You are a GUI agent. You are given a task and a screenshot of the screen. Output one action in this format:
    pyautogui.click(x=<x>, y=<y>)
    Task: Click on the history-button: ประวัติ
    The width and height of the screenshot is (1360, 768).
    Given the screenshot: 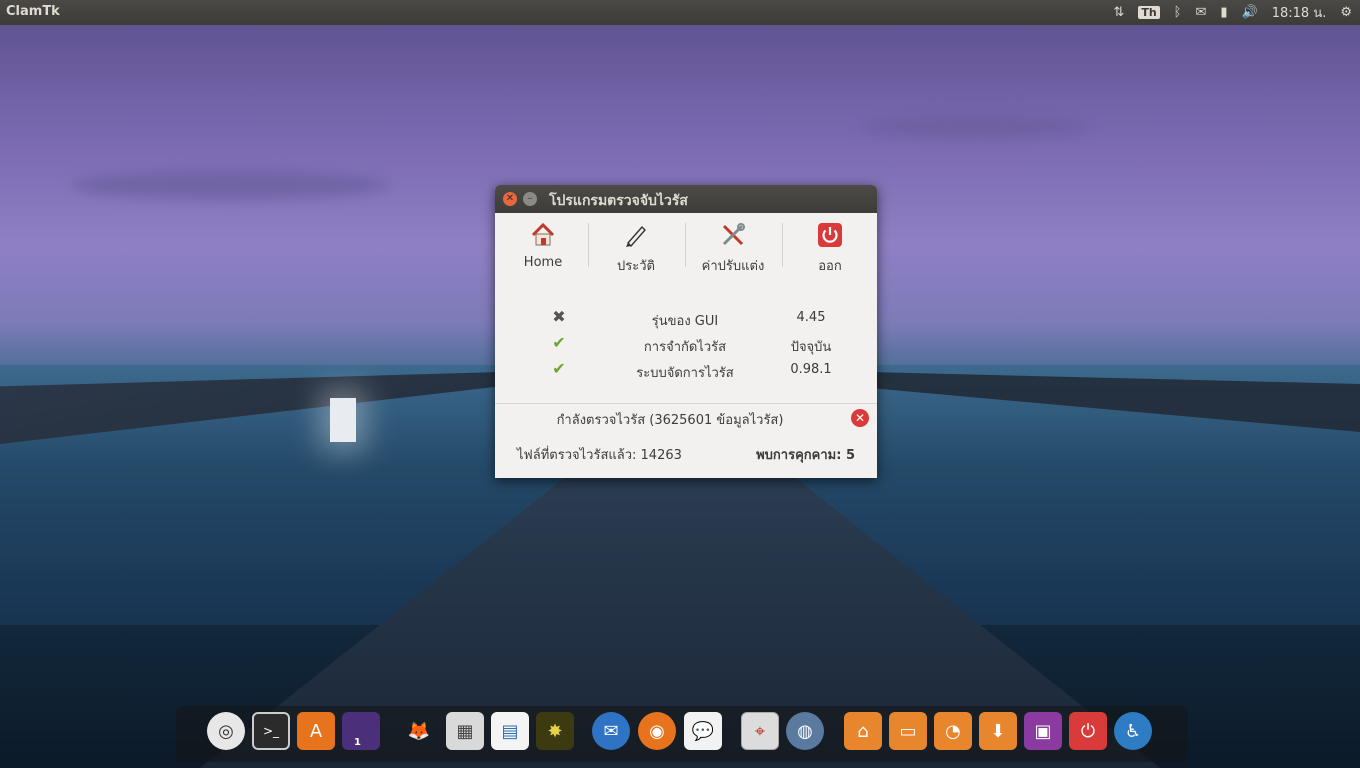 What is the action you would take?
    pyautogui.click(x=636, y=244)
    